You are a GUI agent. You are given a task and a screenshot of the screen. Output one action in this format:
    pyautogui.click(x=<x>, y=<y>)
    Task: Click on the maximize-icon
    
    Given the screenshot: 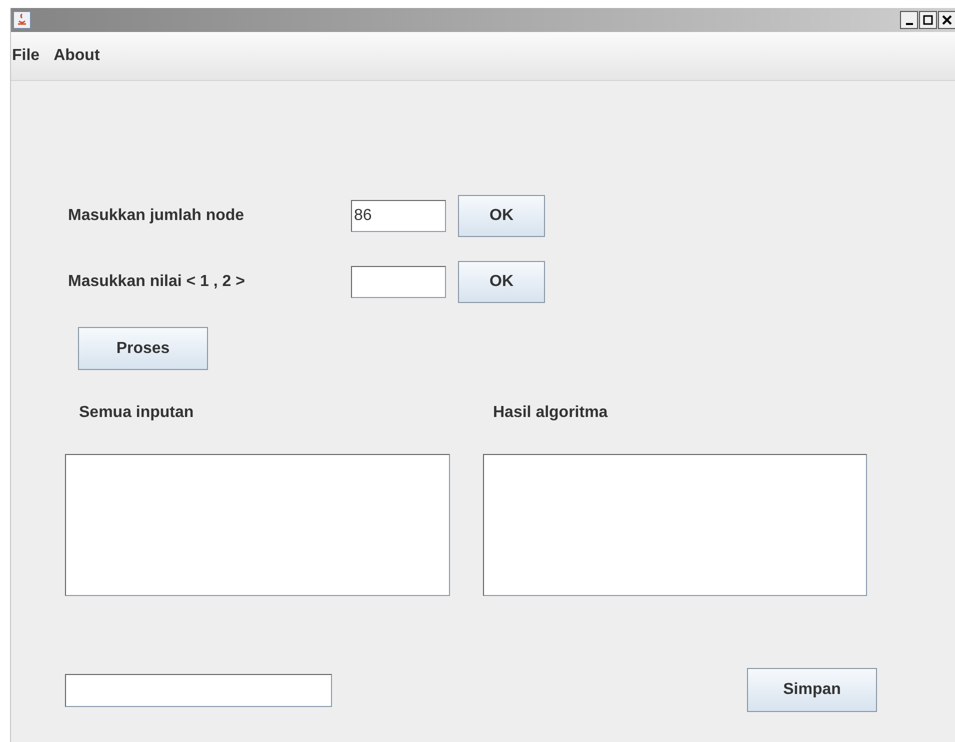 What is the action you would take?
    pyautogui.click(x=928, y=20)
    